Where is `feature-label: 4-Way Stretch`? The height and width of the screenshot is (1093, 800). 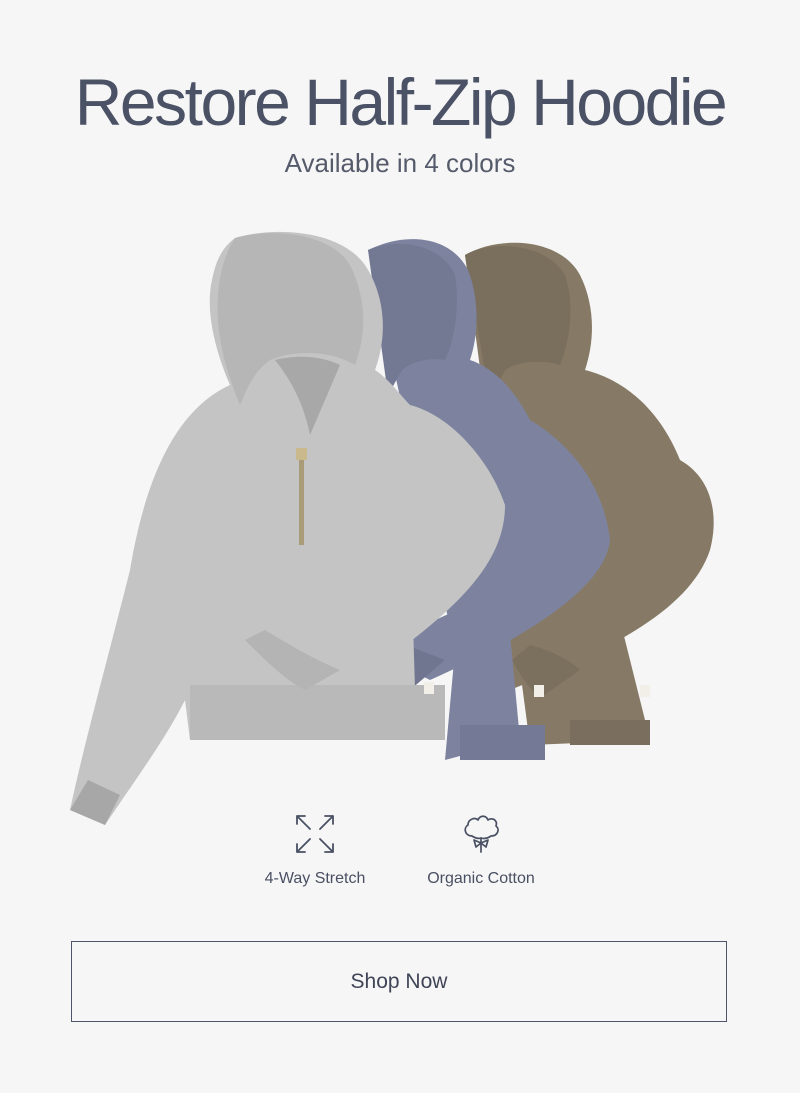
feature-label: 4-Way Stretch is located at coordinates (315, 878).